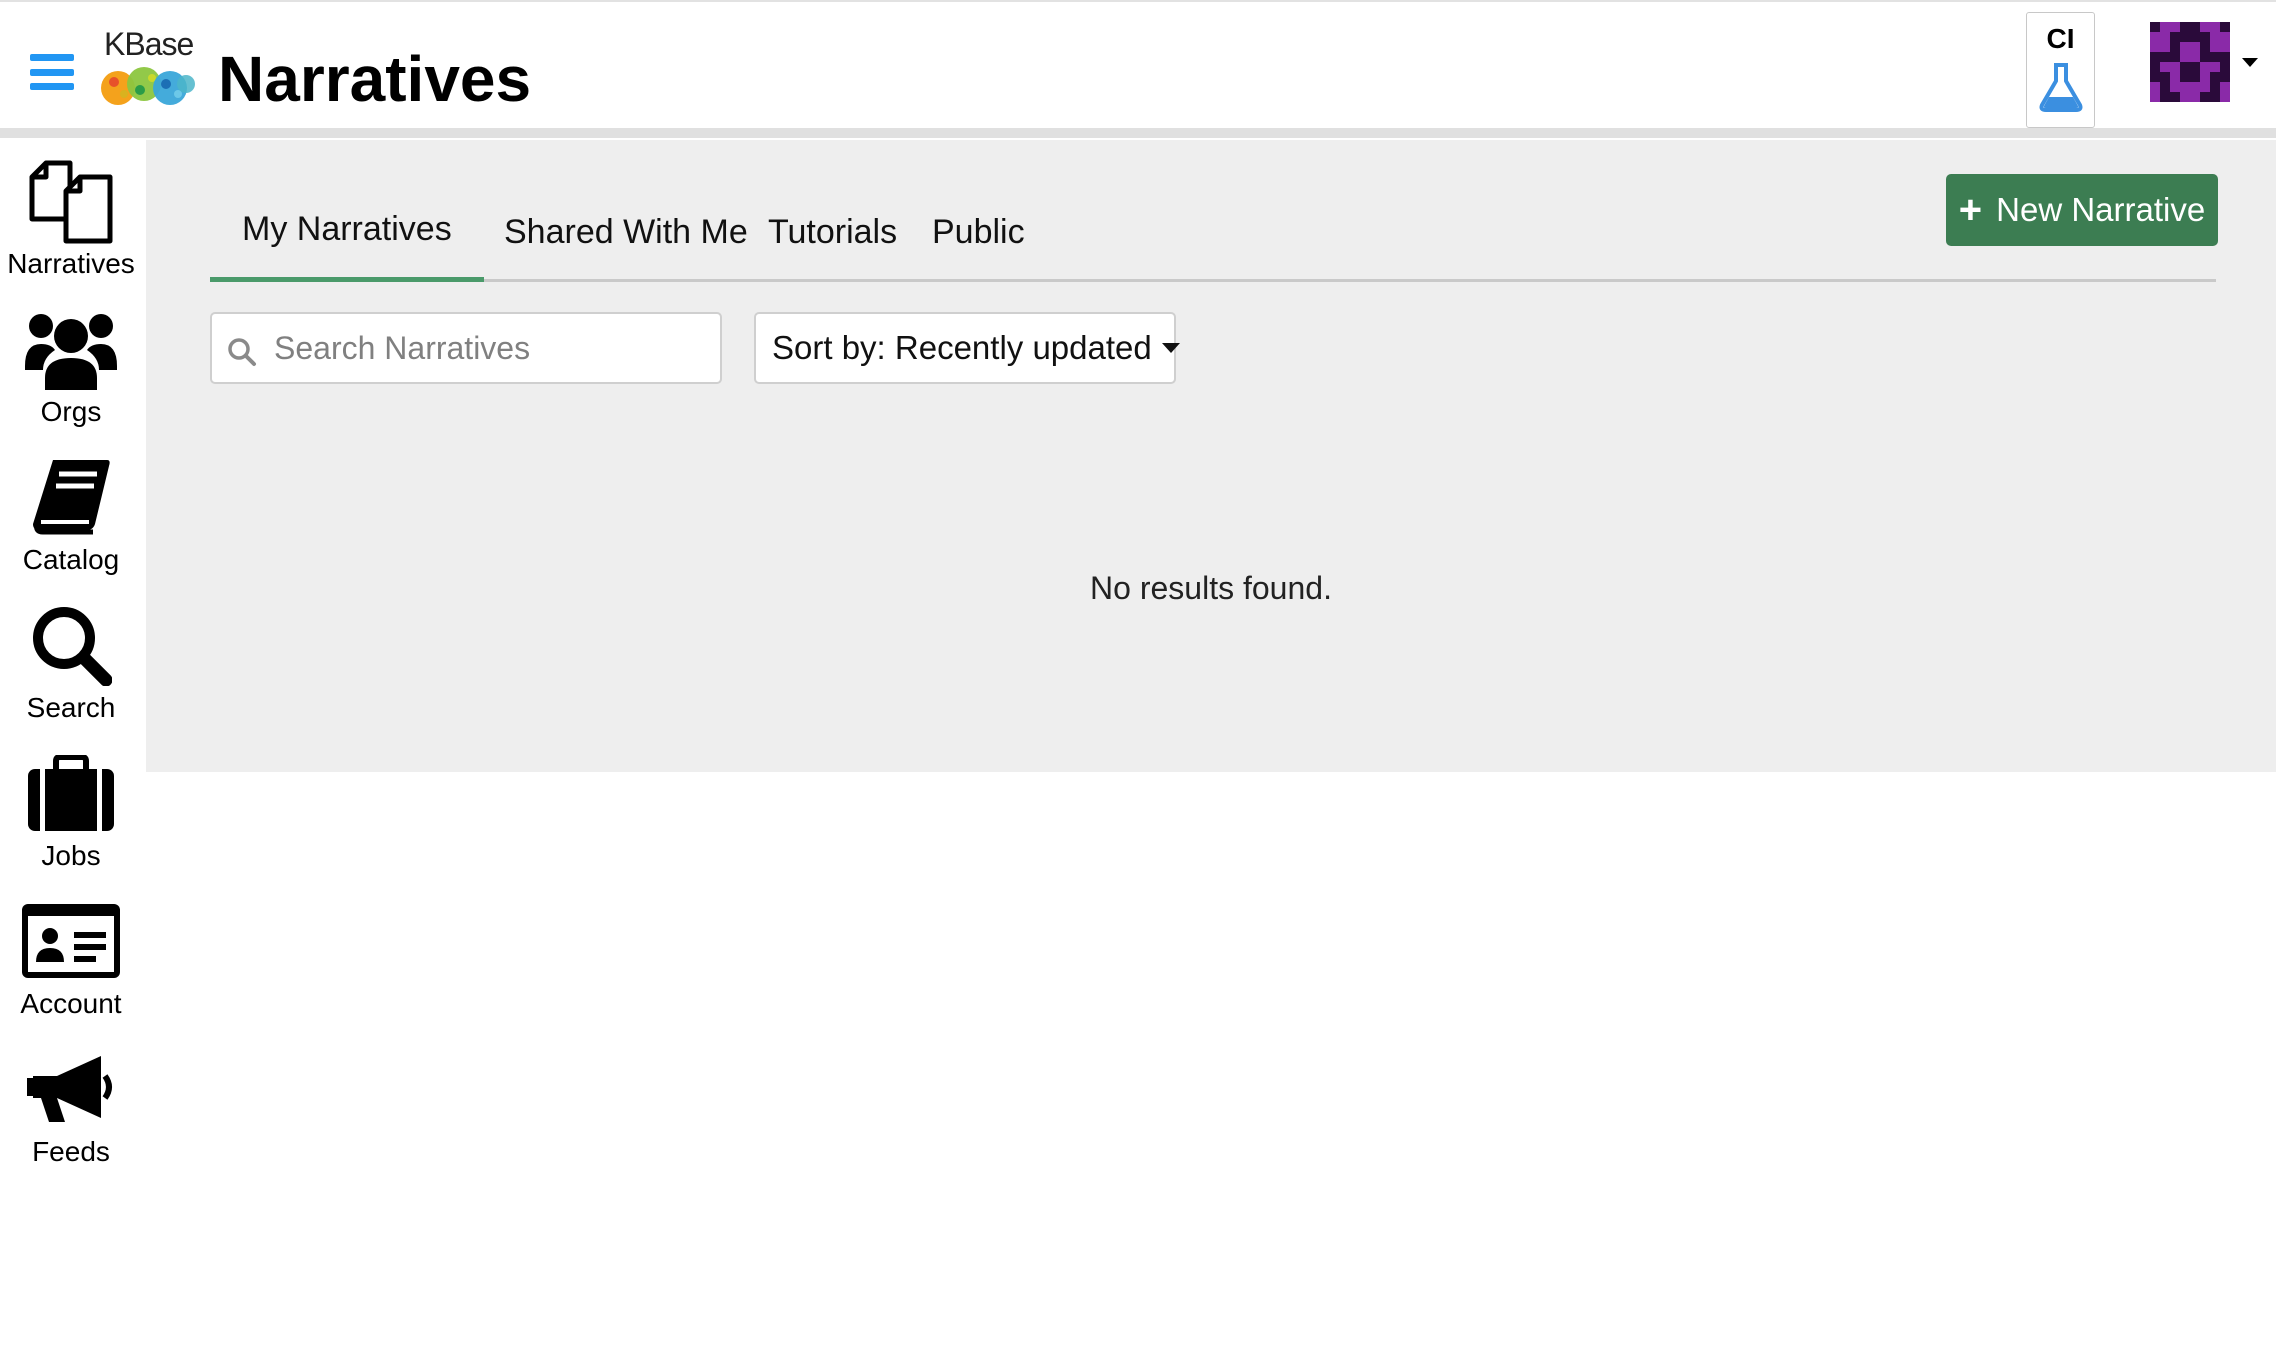 Image resolution: width=2276 pixels, height=1346 pixels. What do you see at coordinates (489, 348) in the screenshot?
I see `search-input` at bounding box center [489, 348].